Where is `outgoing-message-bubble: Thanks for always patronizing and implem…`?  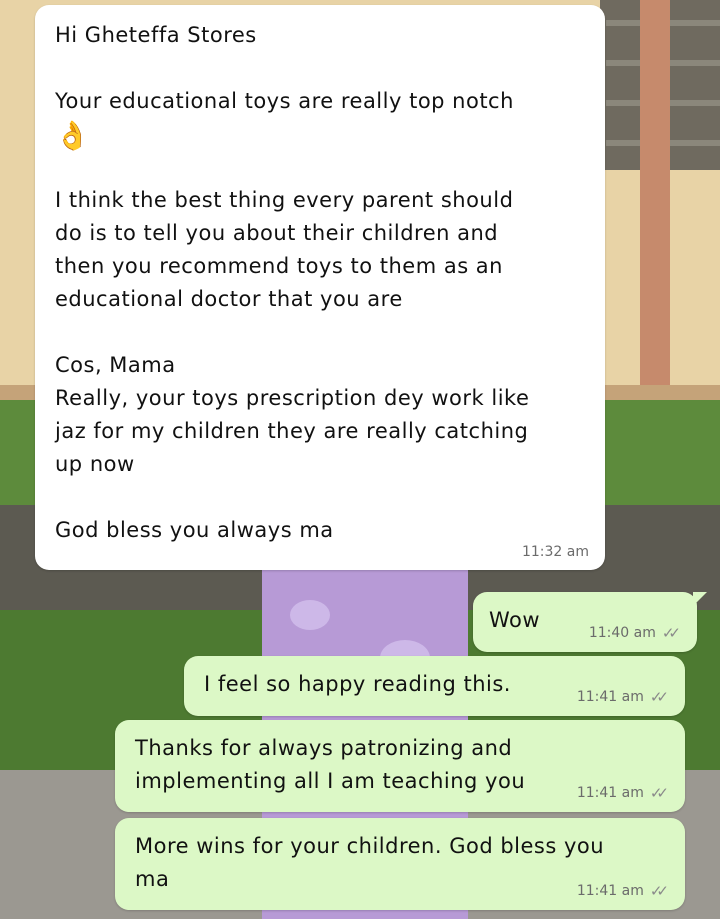
outgoing-message-bubble: Thanks for always patronizing and implem… is located at coordinates (400, 766).